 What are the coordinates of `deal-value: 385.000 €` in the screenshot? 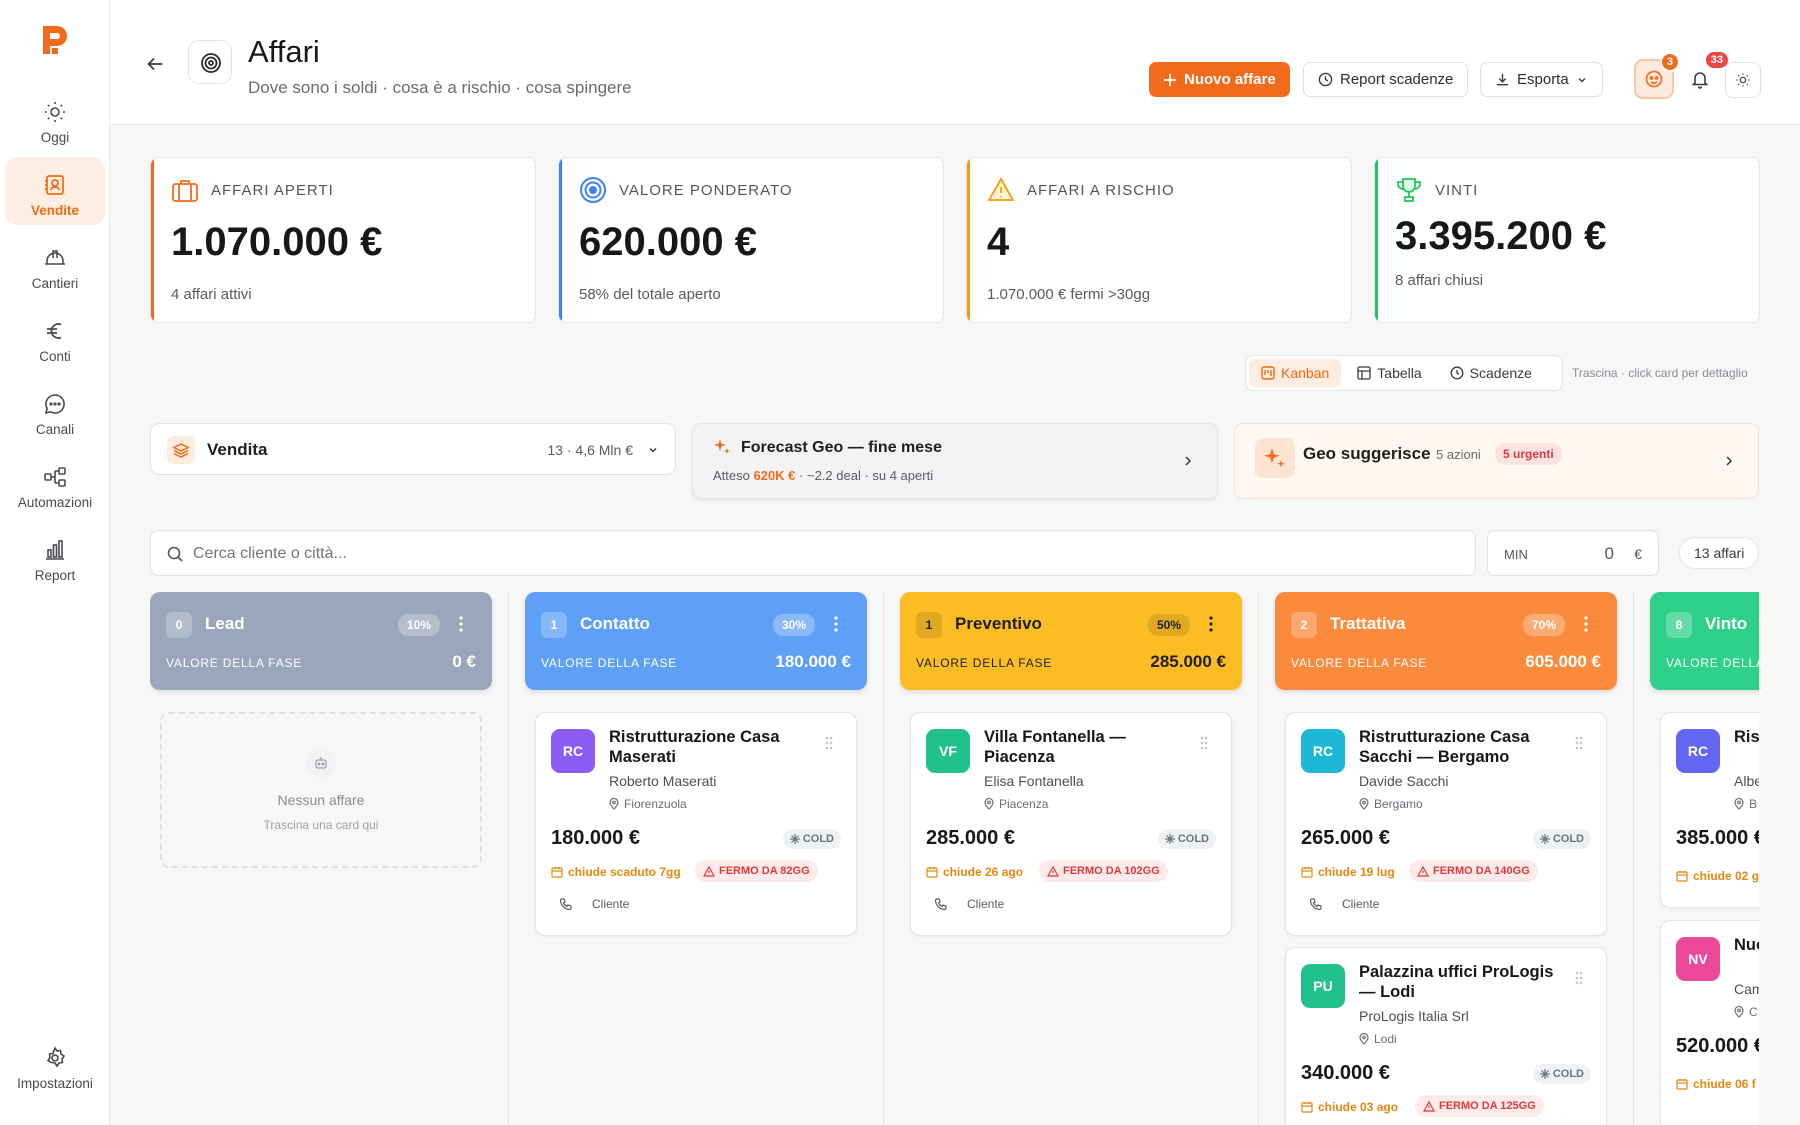 It's located at (1717, 838).